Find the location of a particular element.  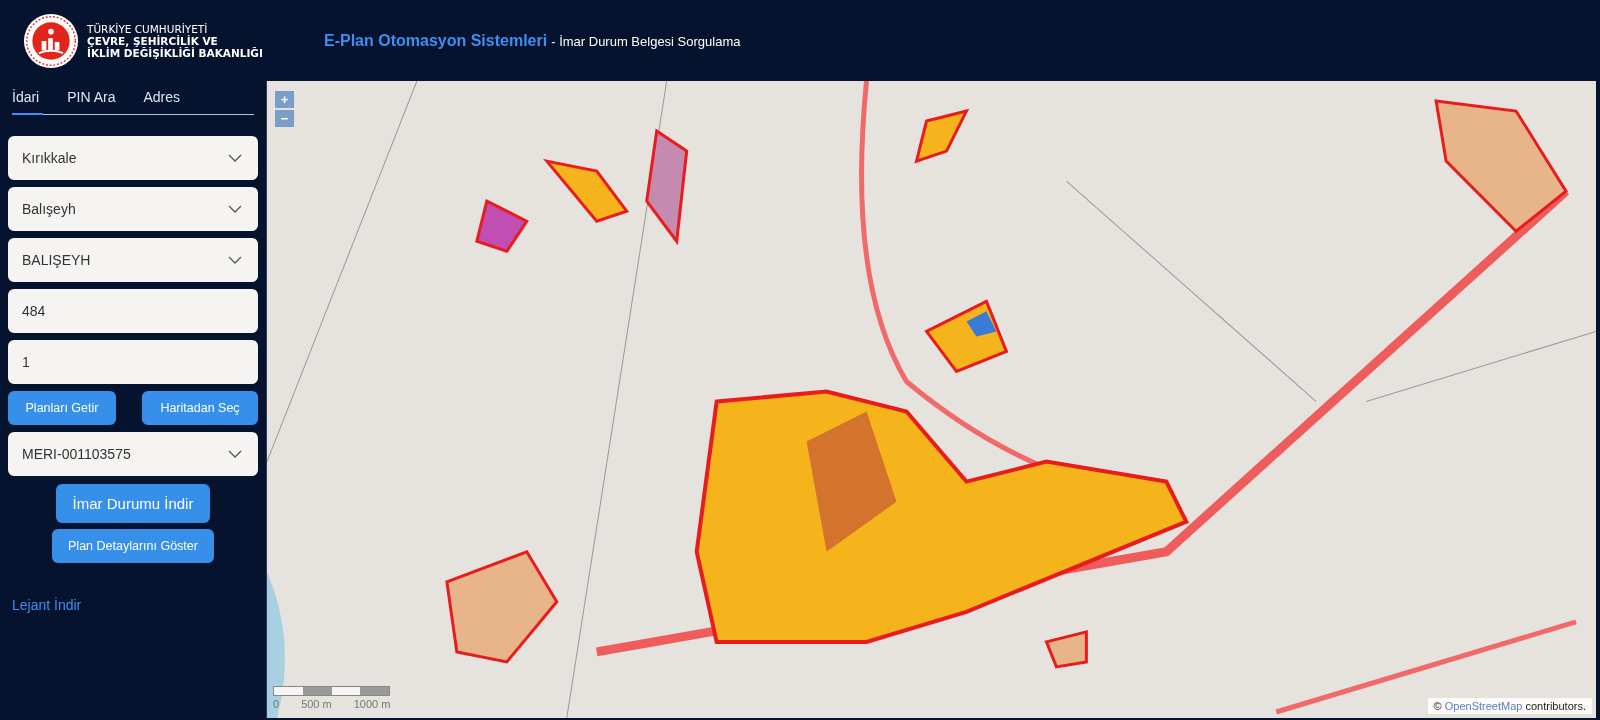

input-field: 1 is located at coordinates (133, 362).